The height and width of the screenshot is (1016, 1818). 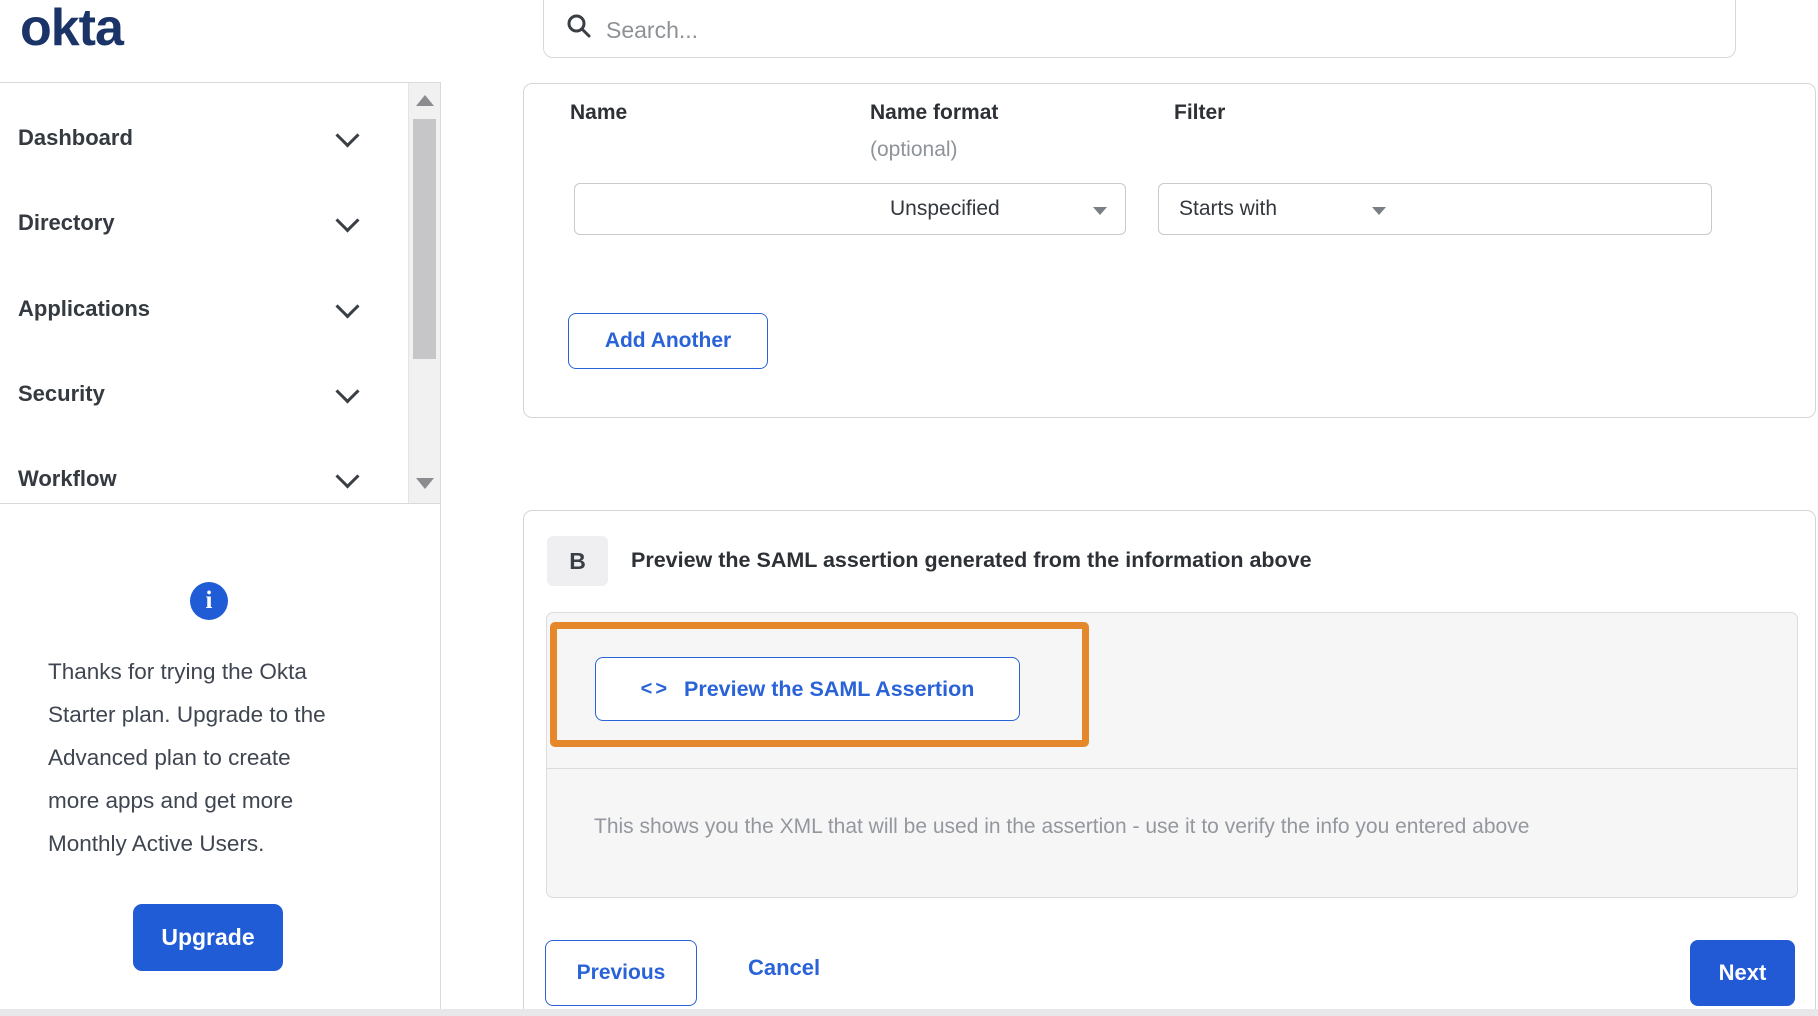 I want to click on name-format-select: Unspecified, so click(x=998, y=209).